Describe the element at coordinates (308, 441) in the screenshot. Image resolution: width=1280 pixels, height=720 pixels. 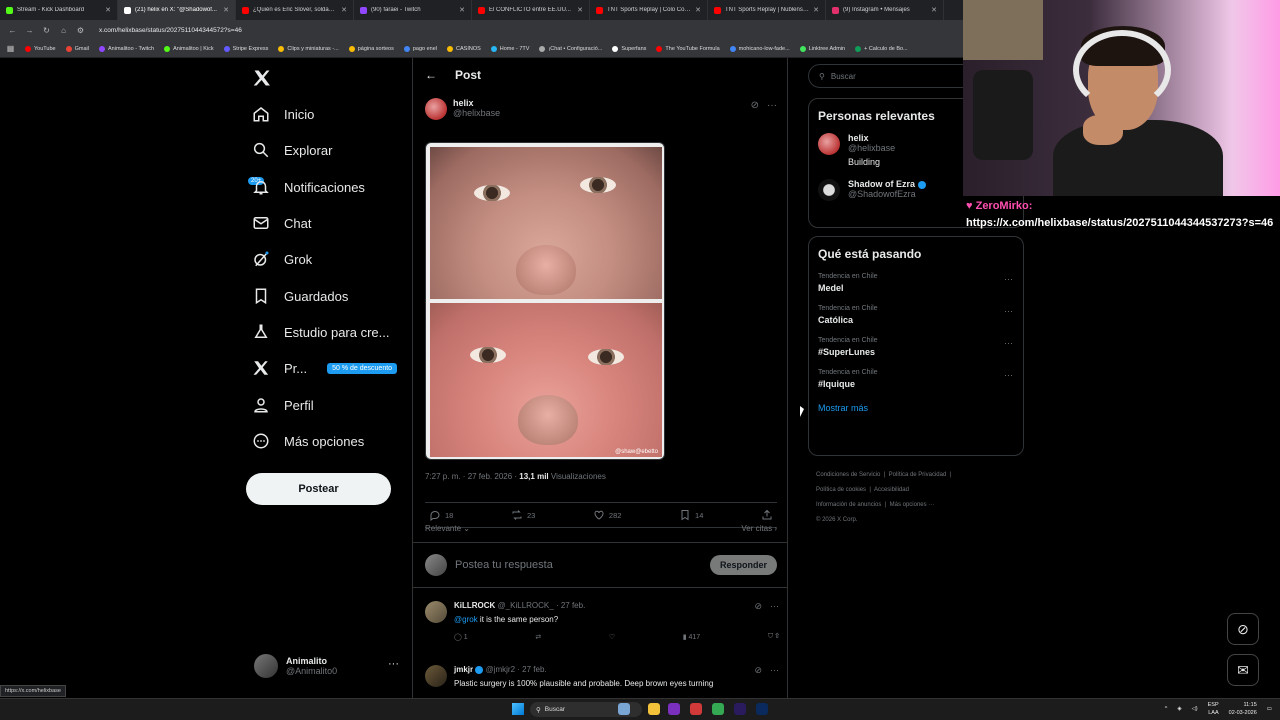
I see `nav-more-options: Más opciones` at that location.